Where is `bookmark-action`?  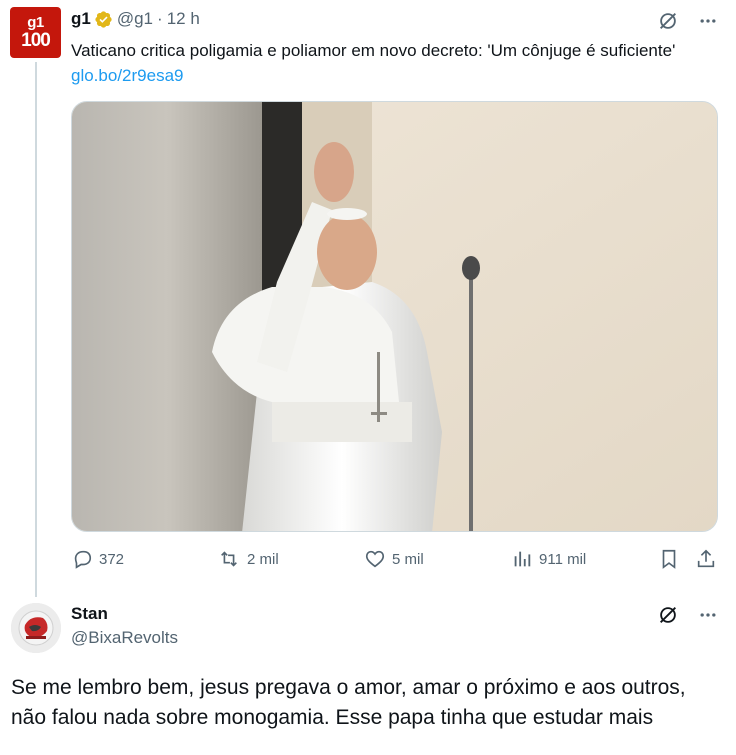 bookmark-action is located at coordinates (669, 559).